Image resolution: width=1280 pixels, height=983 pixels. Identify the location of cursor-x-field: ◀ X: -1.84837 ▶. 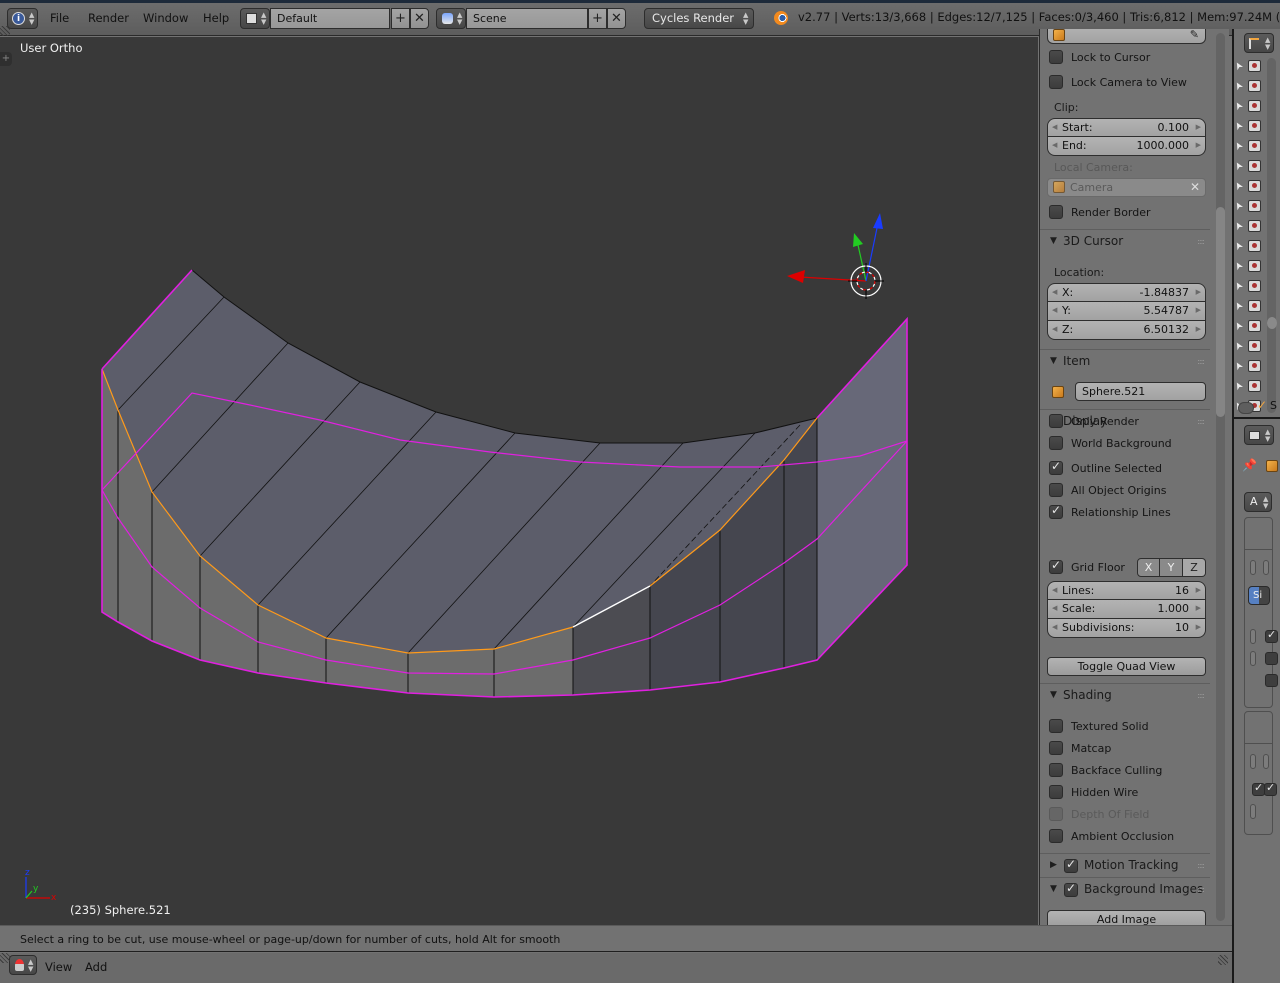
(1126, 292).